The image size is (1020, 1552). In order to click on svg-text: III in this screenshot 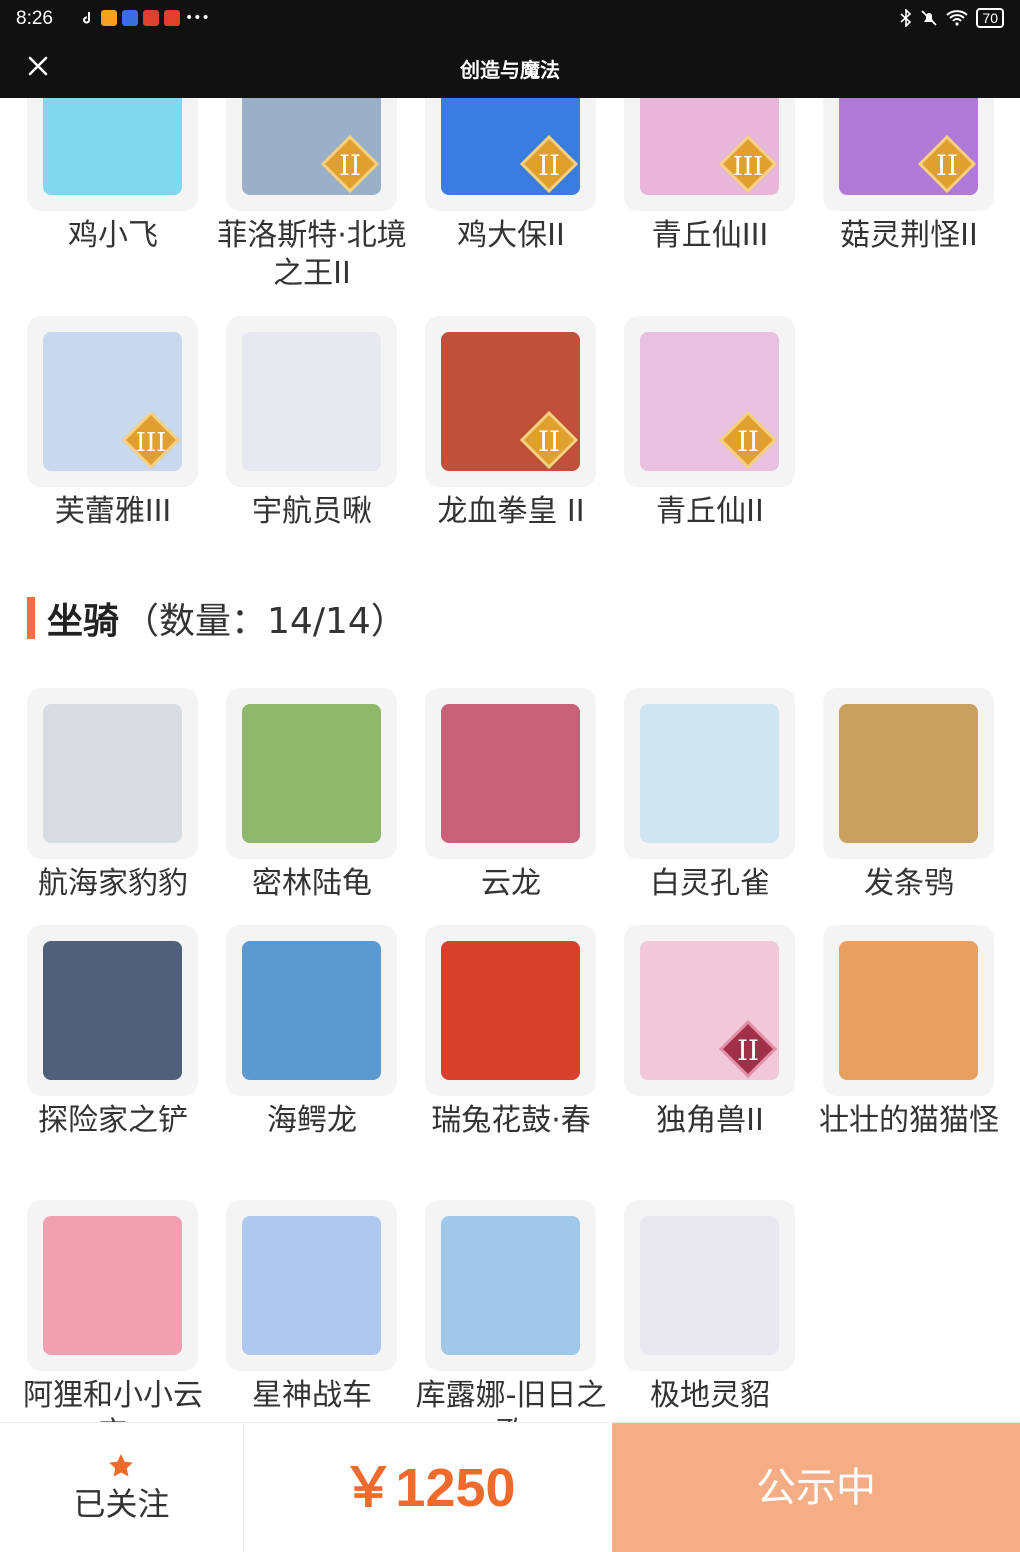, I will do `click(151, 443)`.